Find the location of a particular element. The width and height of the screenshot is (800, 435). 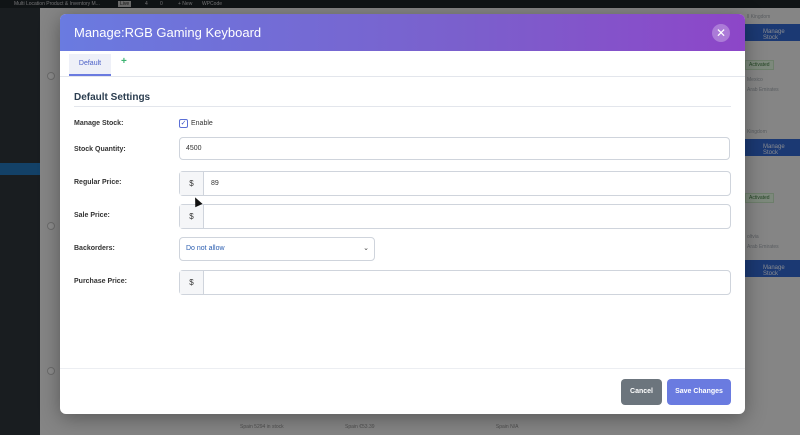

cancel-button: Cancel is located at coordinates (641, 392).